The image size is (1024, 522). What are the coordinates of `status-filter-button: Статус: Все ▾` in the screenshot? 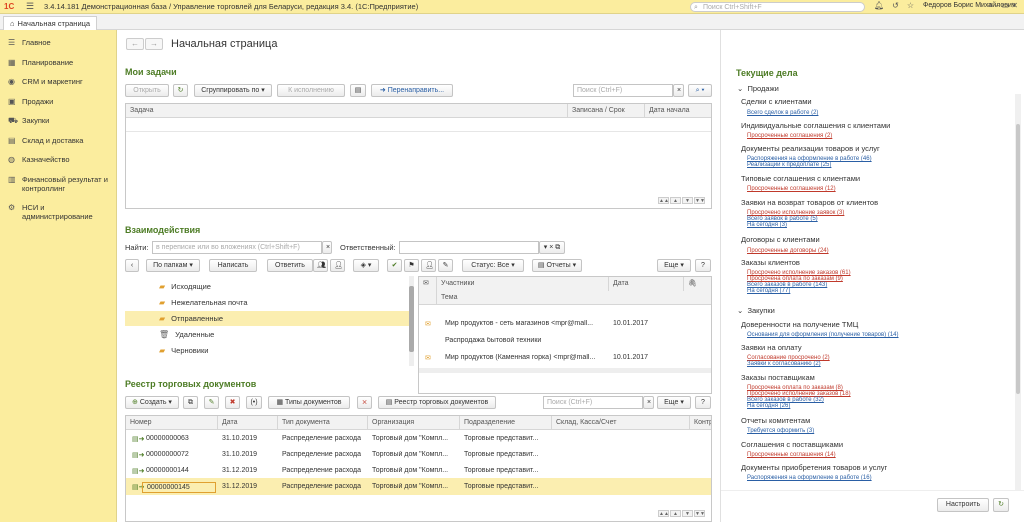 It's located at (493, 265).